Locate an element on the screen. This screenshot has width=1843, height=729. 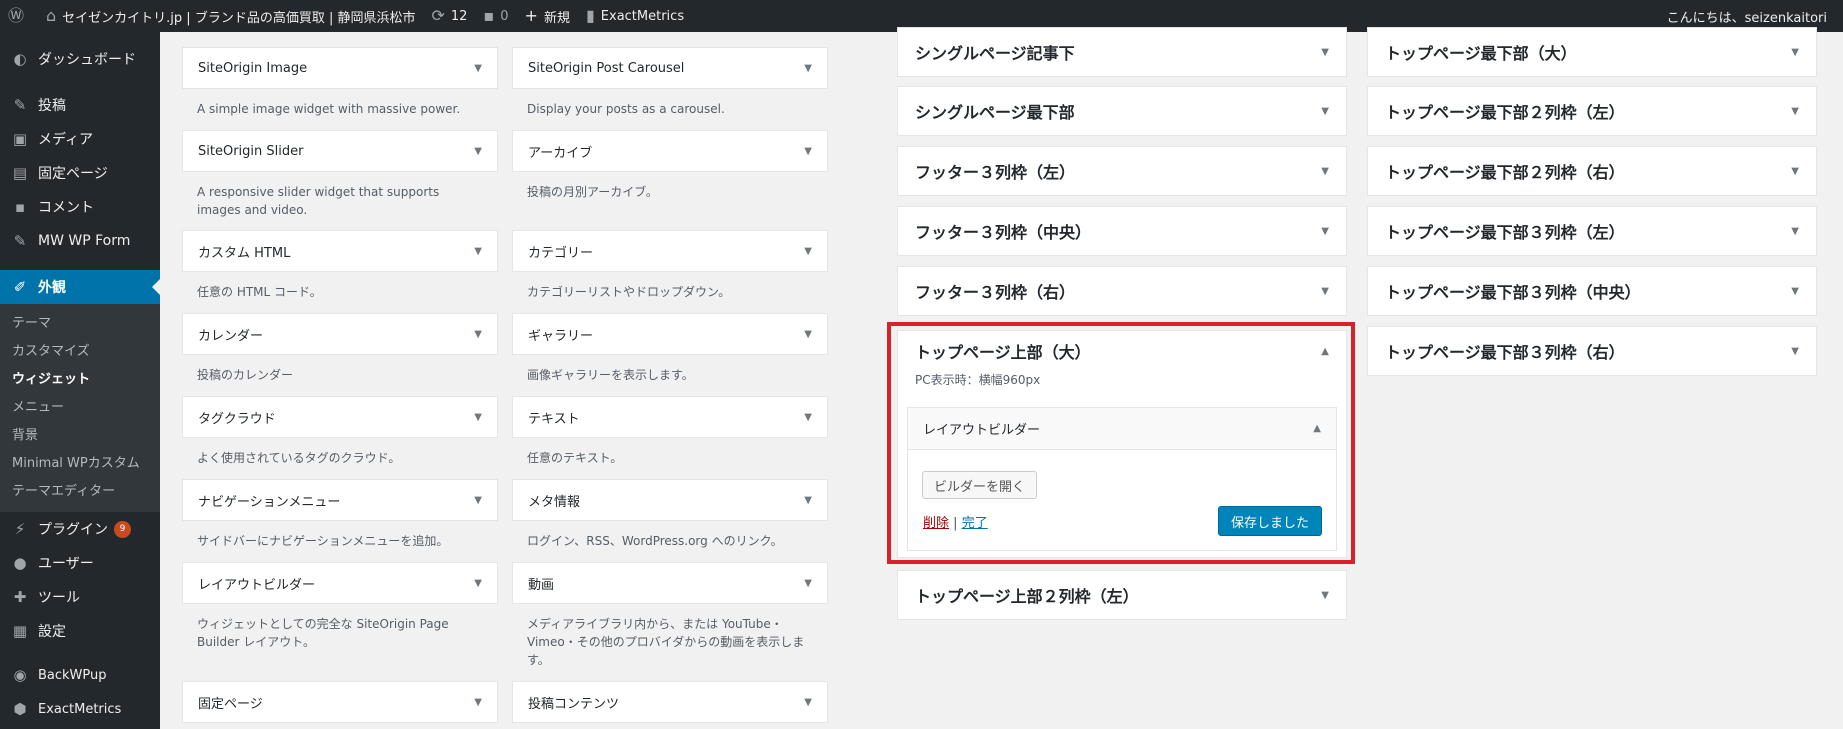
widget-tile: 固定ページ ▼ is located at coordinates (340, 702).